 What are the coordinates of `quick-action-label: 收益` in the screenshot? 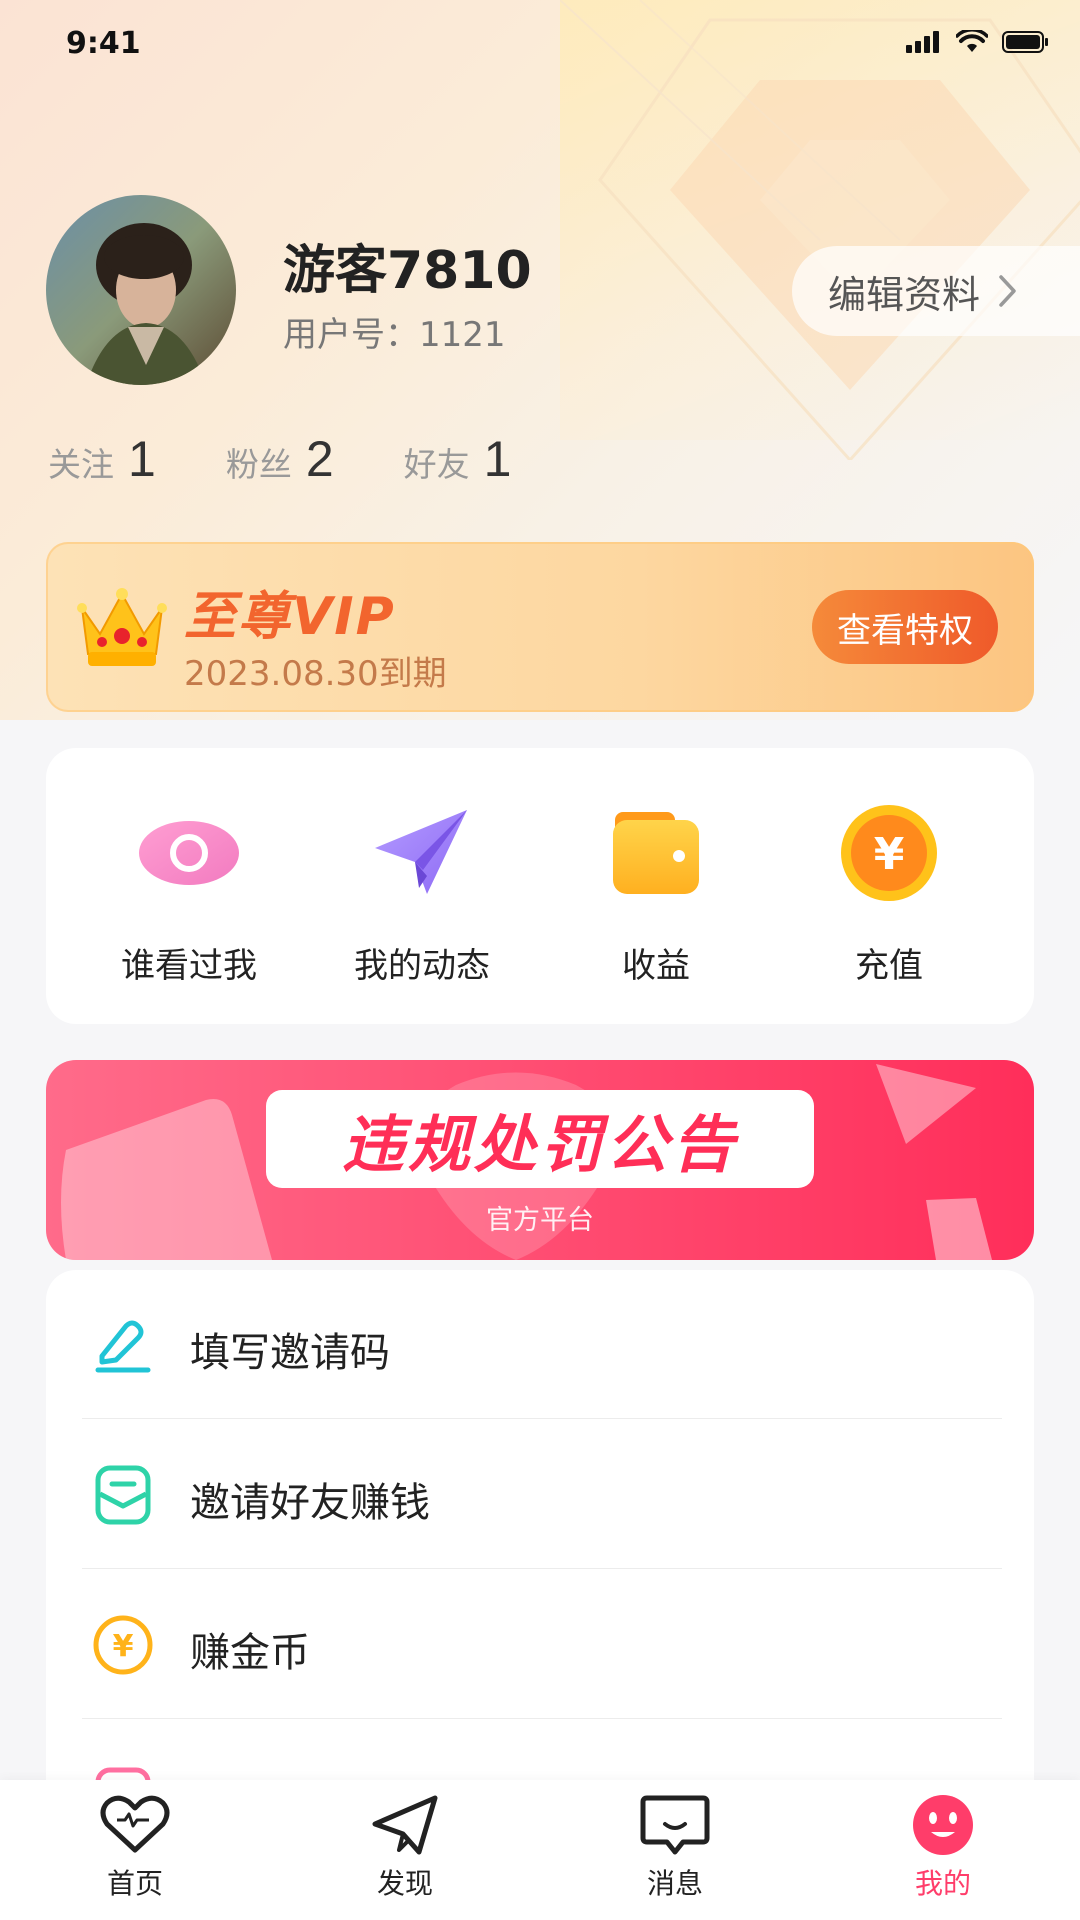 It's located at (656, 966).